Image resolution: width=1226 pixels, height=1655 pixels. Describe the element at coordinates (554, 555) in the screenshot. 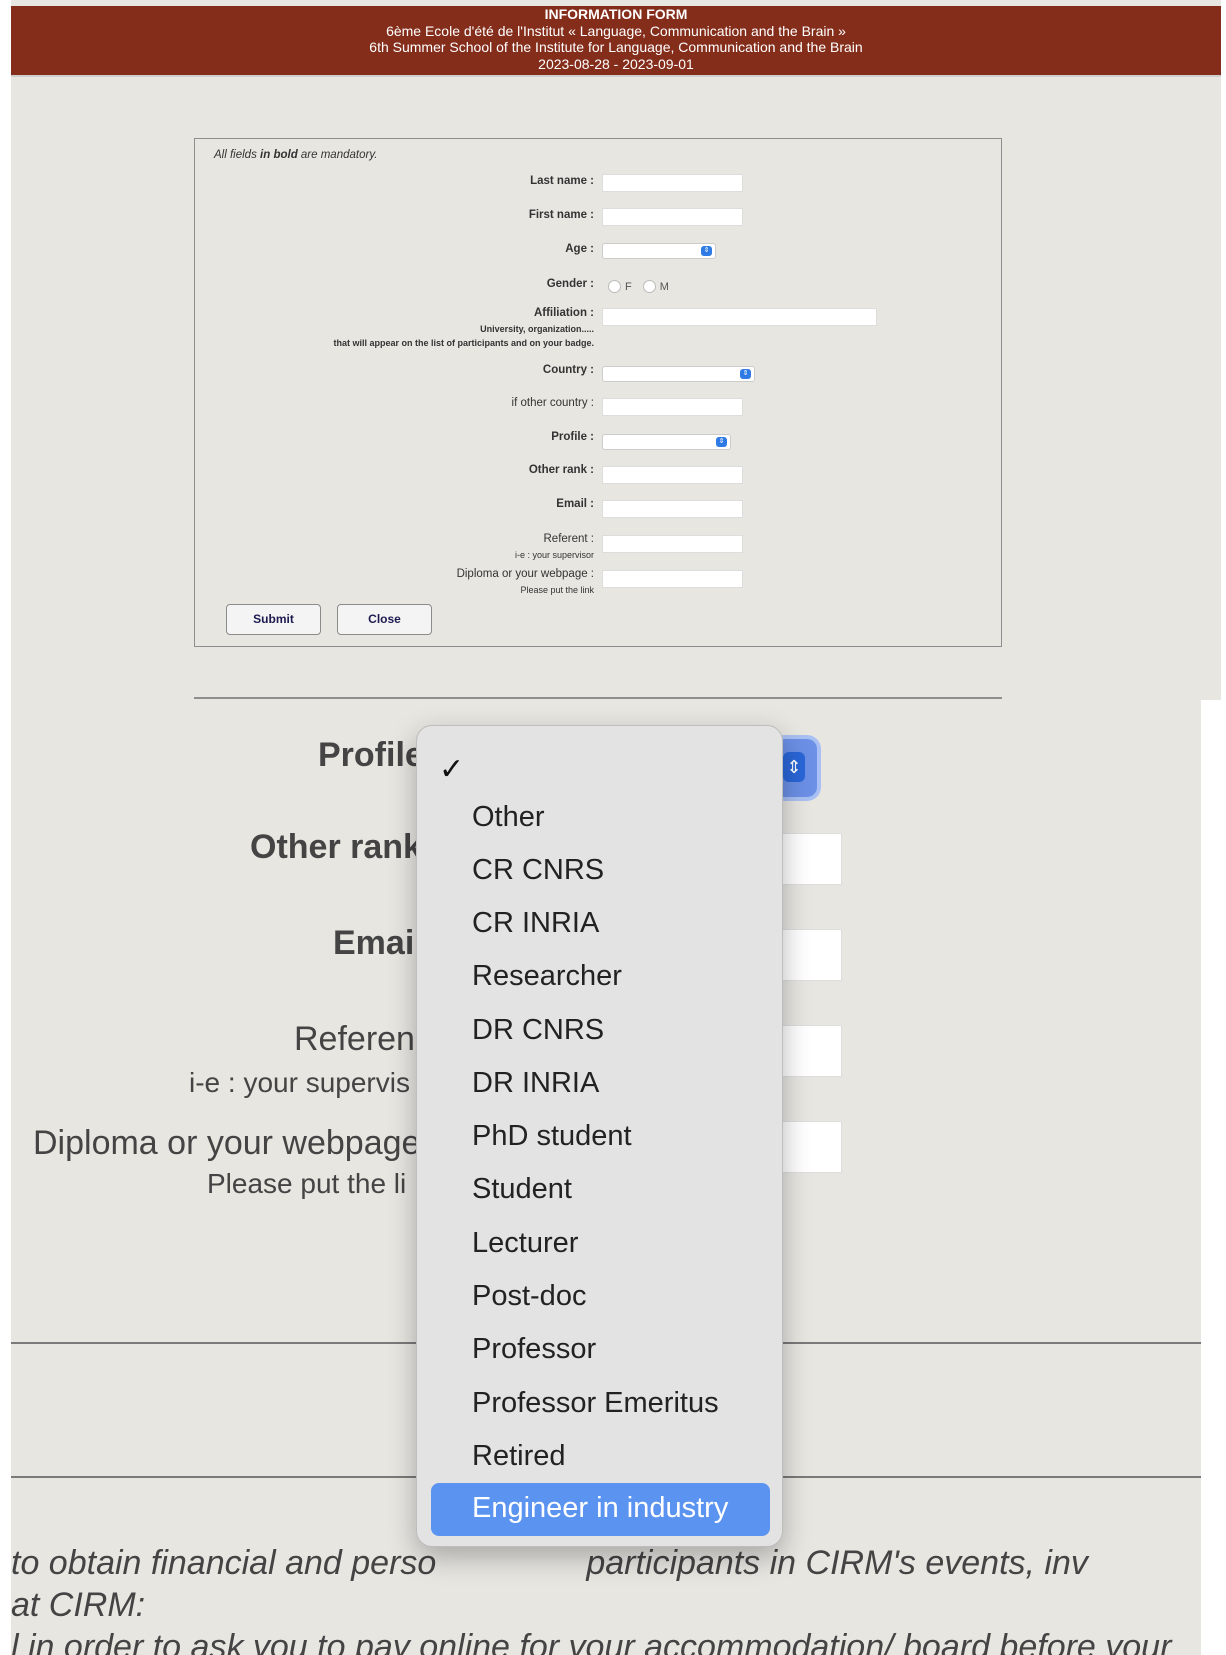

I see `referent-hint: i-e : your supervisor` at that location.